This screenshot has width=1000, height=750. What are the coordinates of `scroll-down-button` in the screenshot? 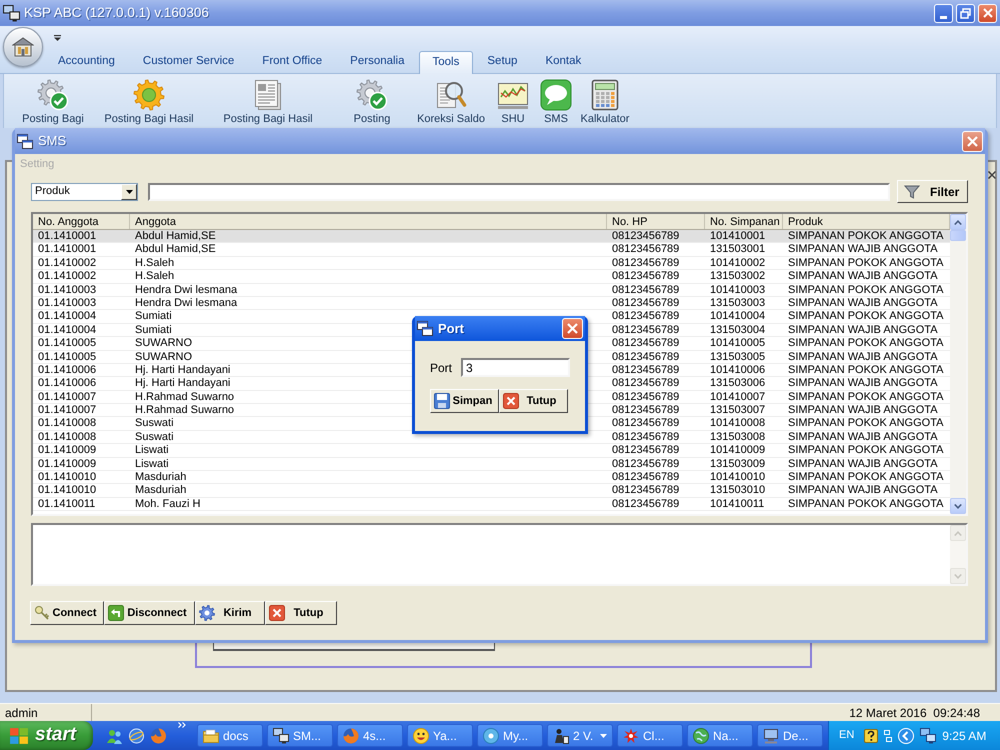 It's located at (958, 506).